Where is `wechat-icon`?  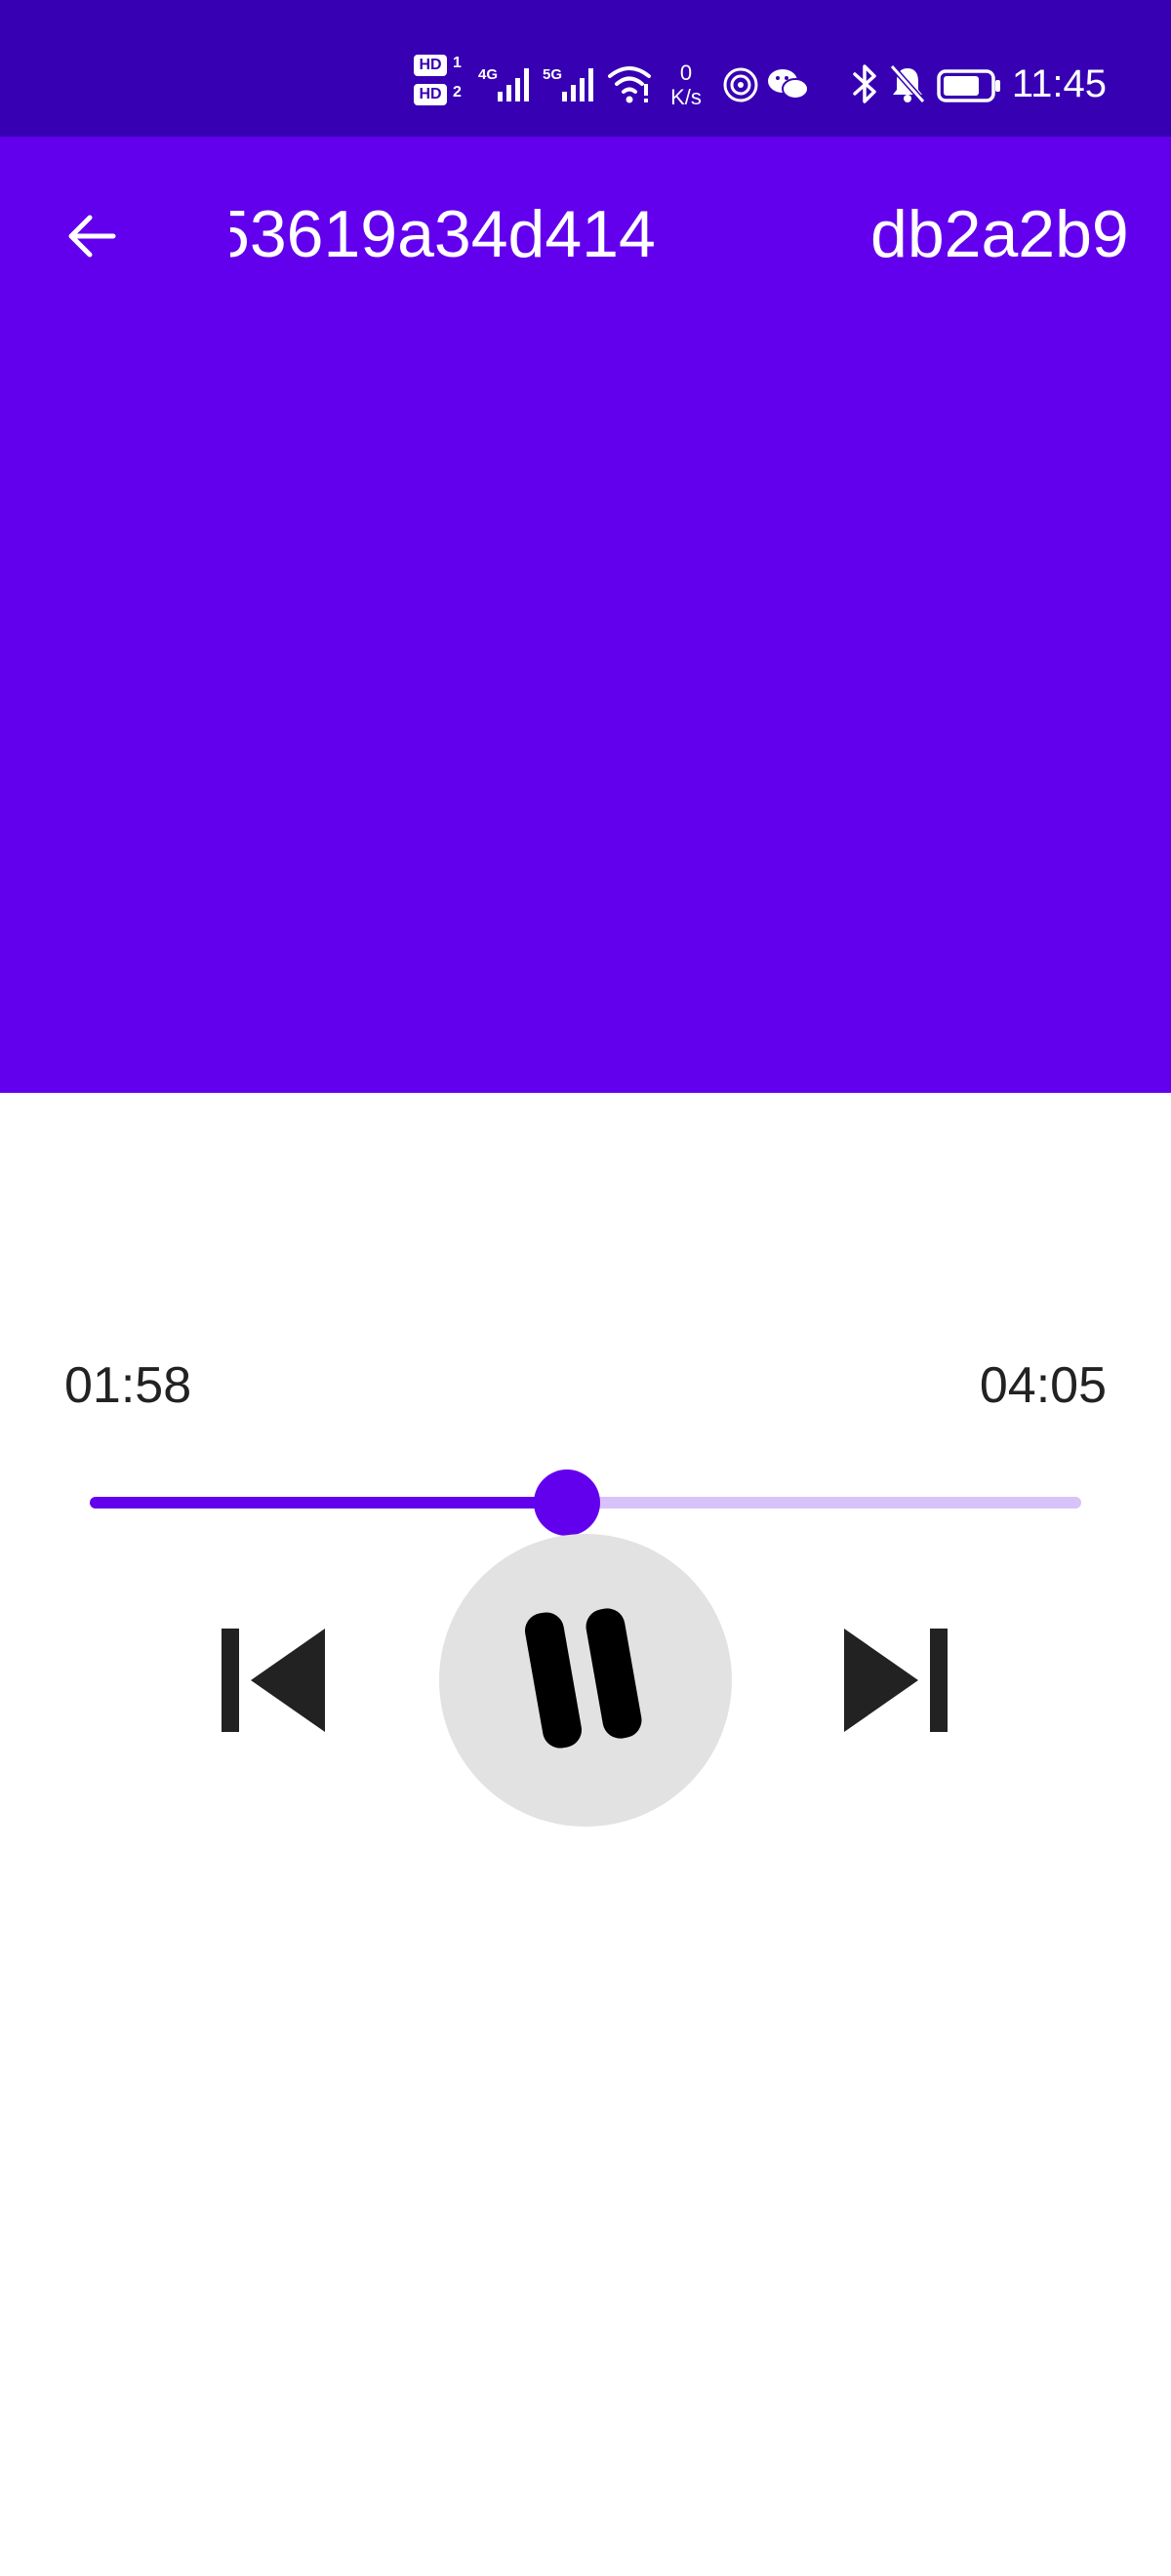 wechat-icon is located at coordinates (788, 84).